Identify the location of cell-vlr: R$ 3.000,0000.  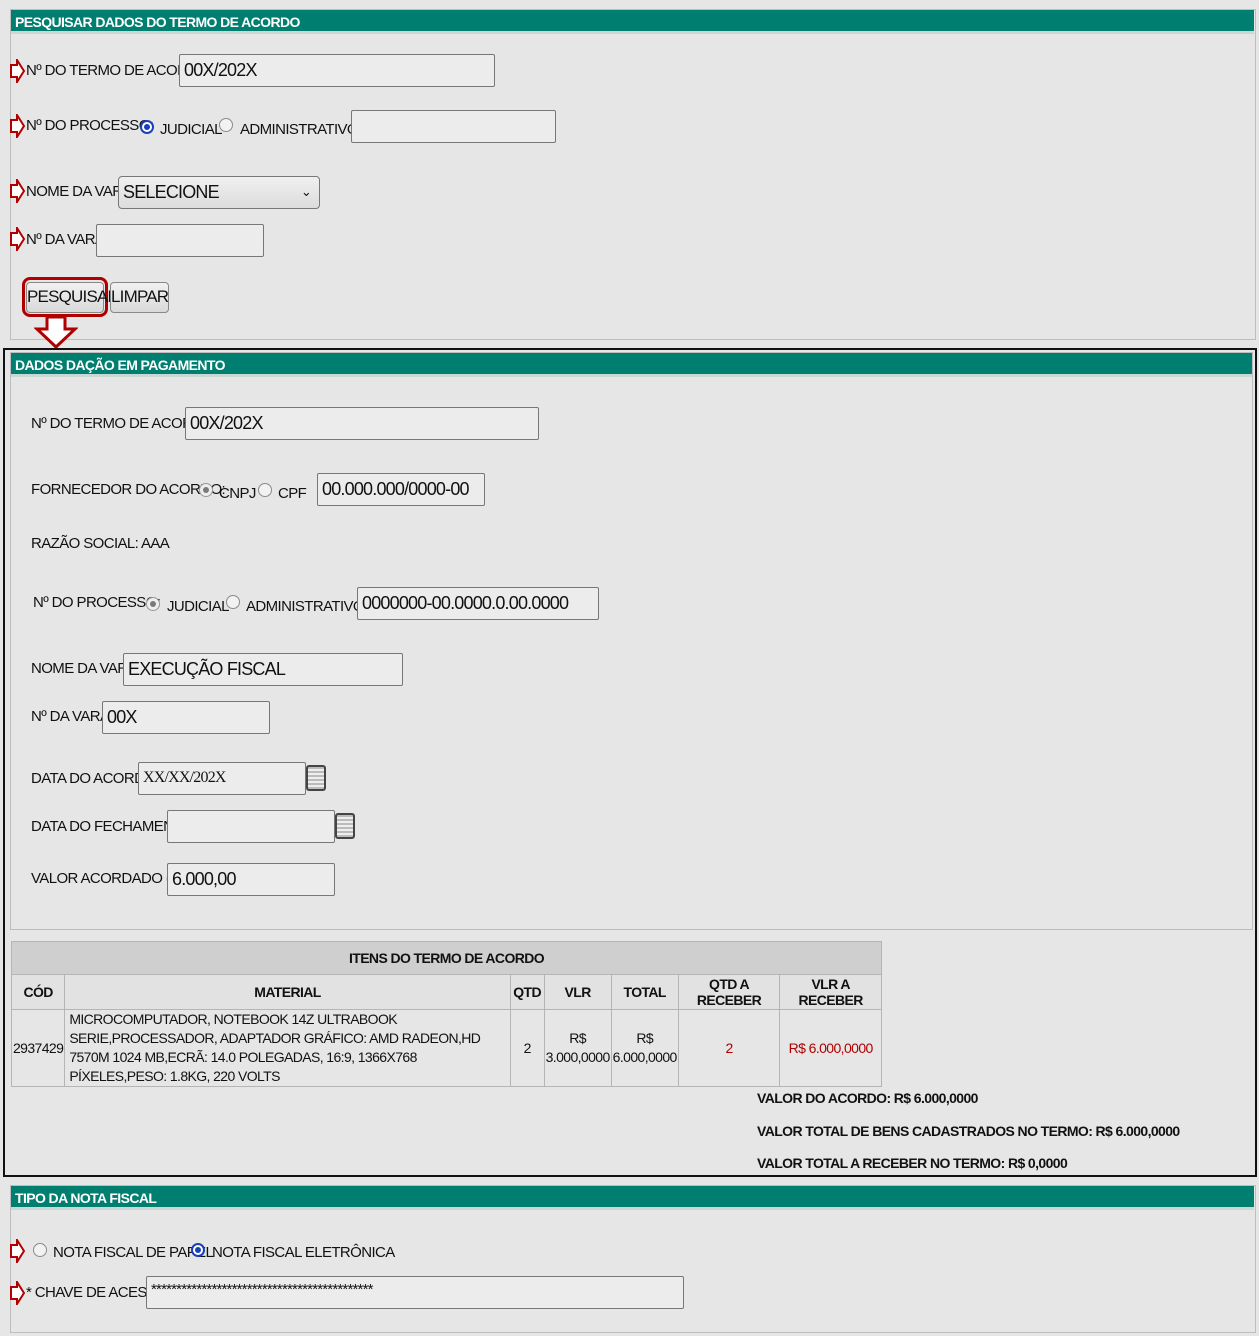
(577, 1048).